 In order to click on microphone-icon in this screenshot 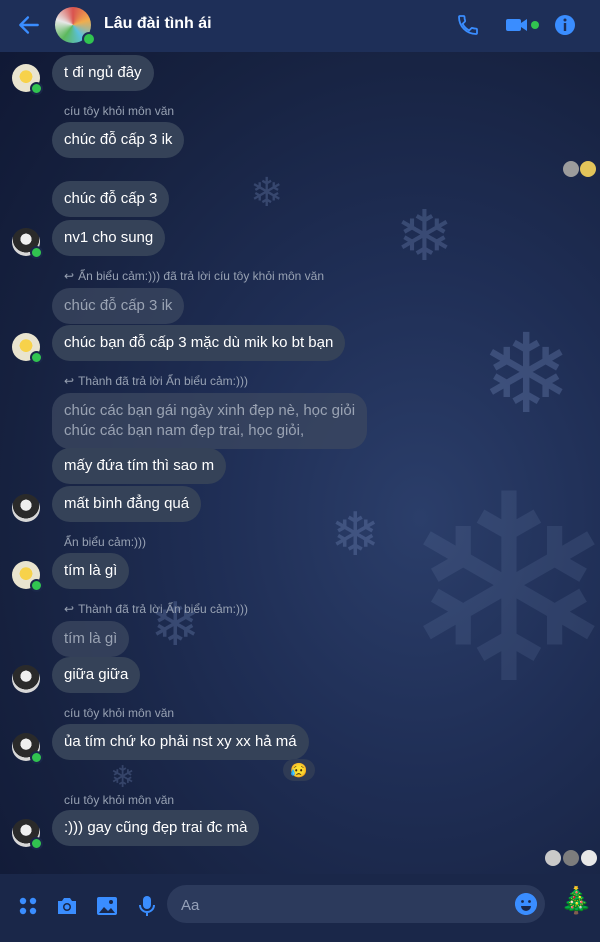, I will do `click(147, 906)`.